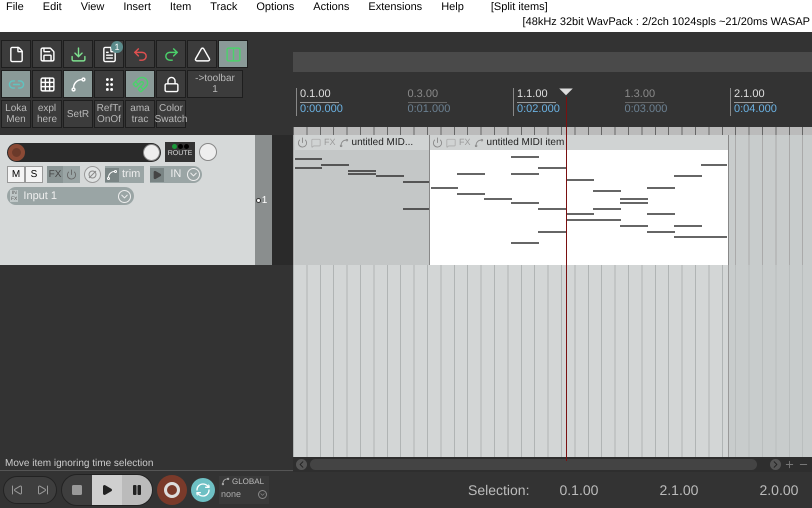 The height and width of the screenshot is (508, 812). Describe the element at coordinates (16, 174) in the screenshot. I see `mute-button: M` at that location.